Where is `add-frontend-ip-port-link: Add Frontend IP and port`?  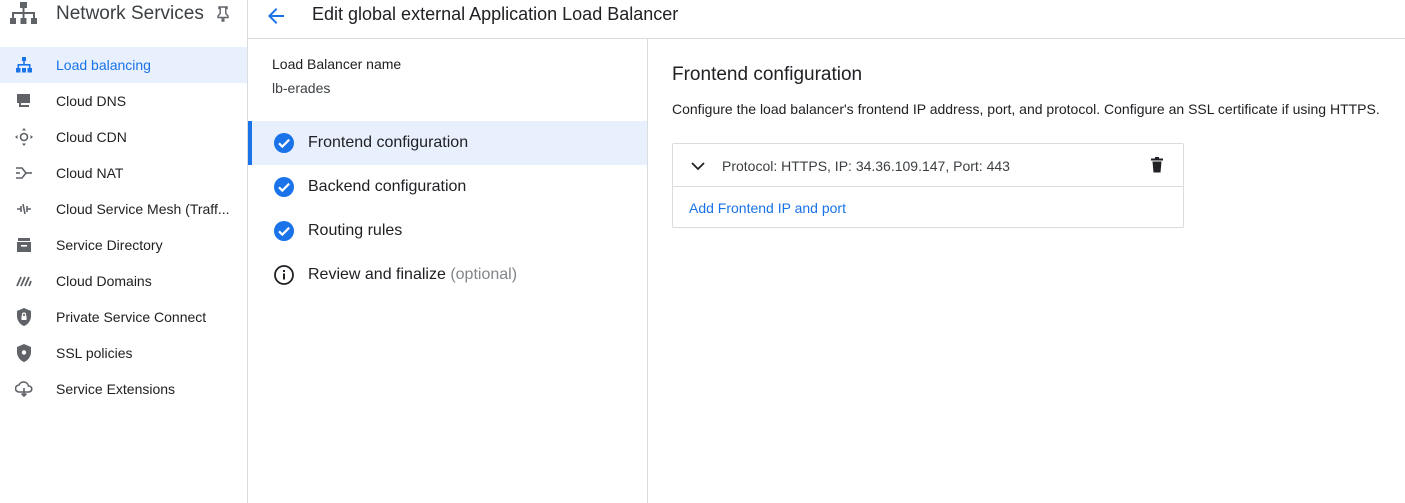 add-frontend-ip-port-link: Add Frontend IP and port is located at coordinates (767, 208).